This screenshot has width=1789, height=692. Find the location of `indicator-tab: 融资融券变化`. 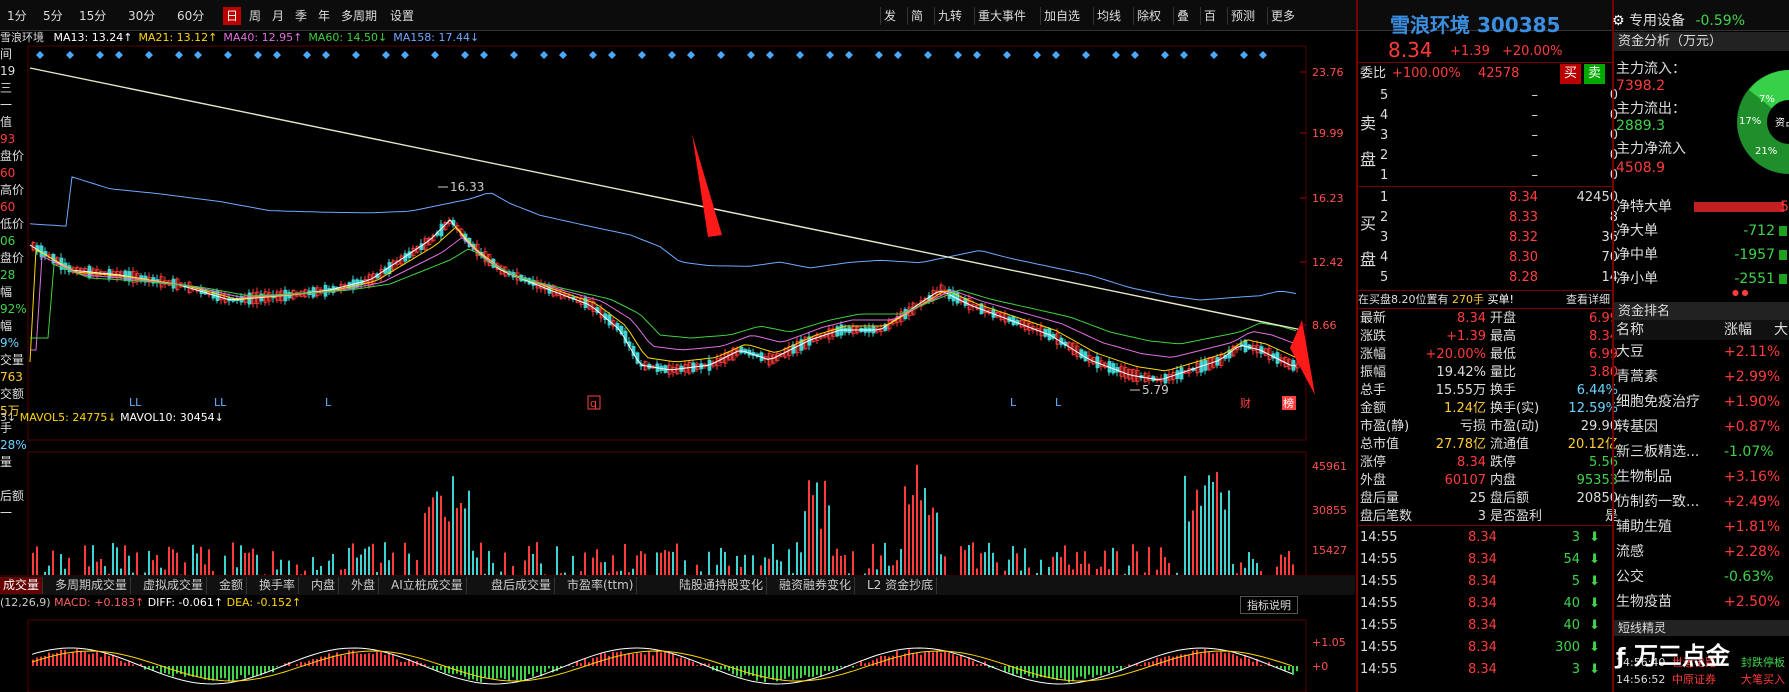

indicator-tab: 融资融券变化 is located at coordinates (816, 585).